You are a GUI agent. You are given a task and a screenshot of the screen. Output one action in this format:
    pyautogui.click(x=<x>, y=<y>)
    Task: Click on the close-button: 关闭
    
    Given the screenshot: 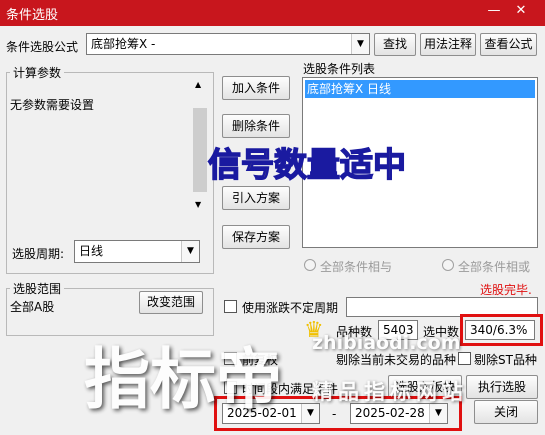 What is the action you would take?
    pyautogui.click(x=506, y=412)
    